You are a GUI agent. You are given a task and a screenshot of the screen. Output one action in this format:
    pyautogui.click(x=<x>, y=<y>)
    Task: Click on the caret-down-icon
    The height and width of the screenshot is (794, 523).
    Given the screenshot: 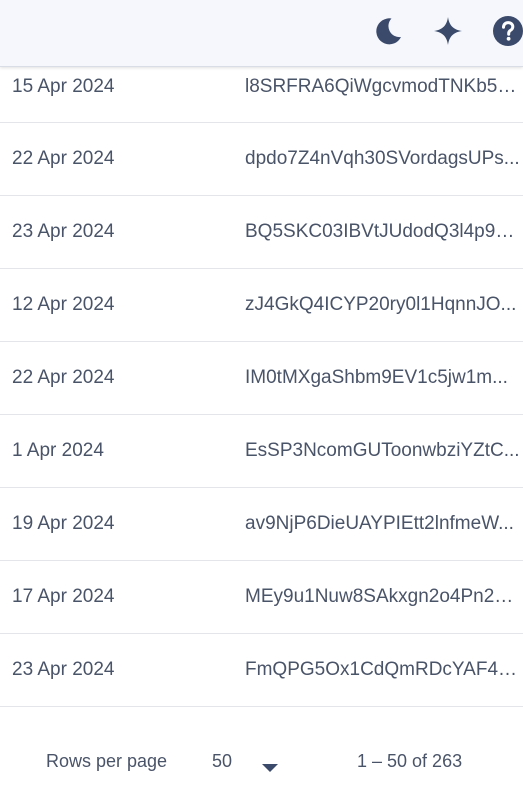 What is the action you would take?
    pyautogui.click(x=270, y=768)
    